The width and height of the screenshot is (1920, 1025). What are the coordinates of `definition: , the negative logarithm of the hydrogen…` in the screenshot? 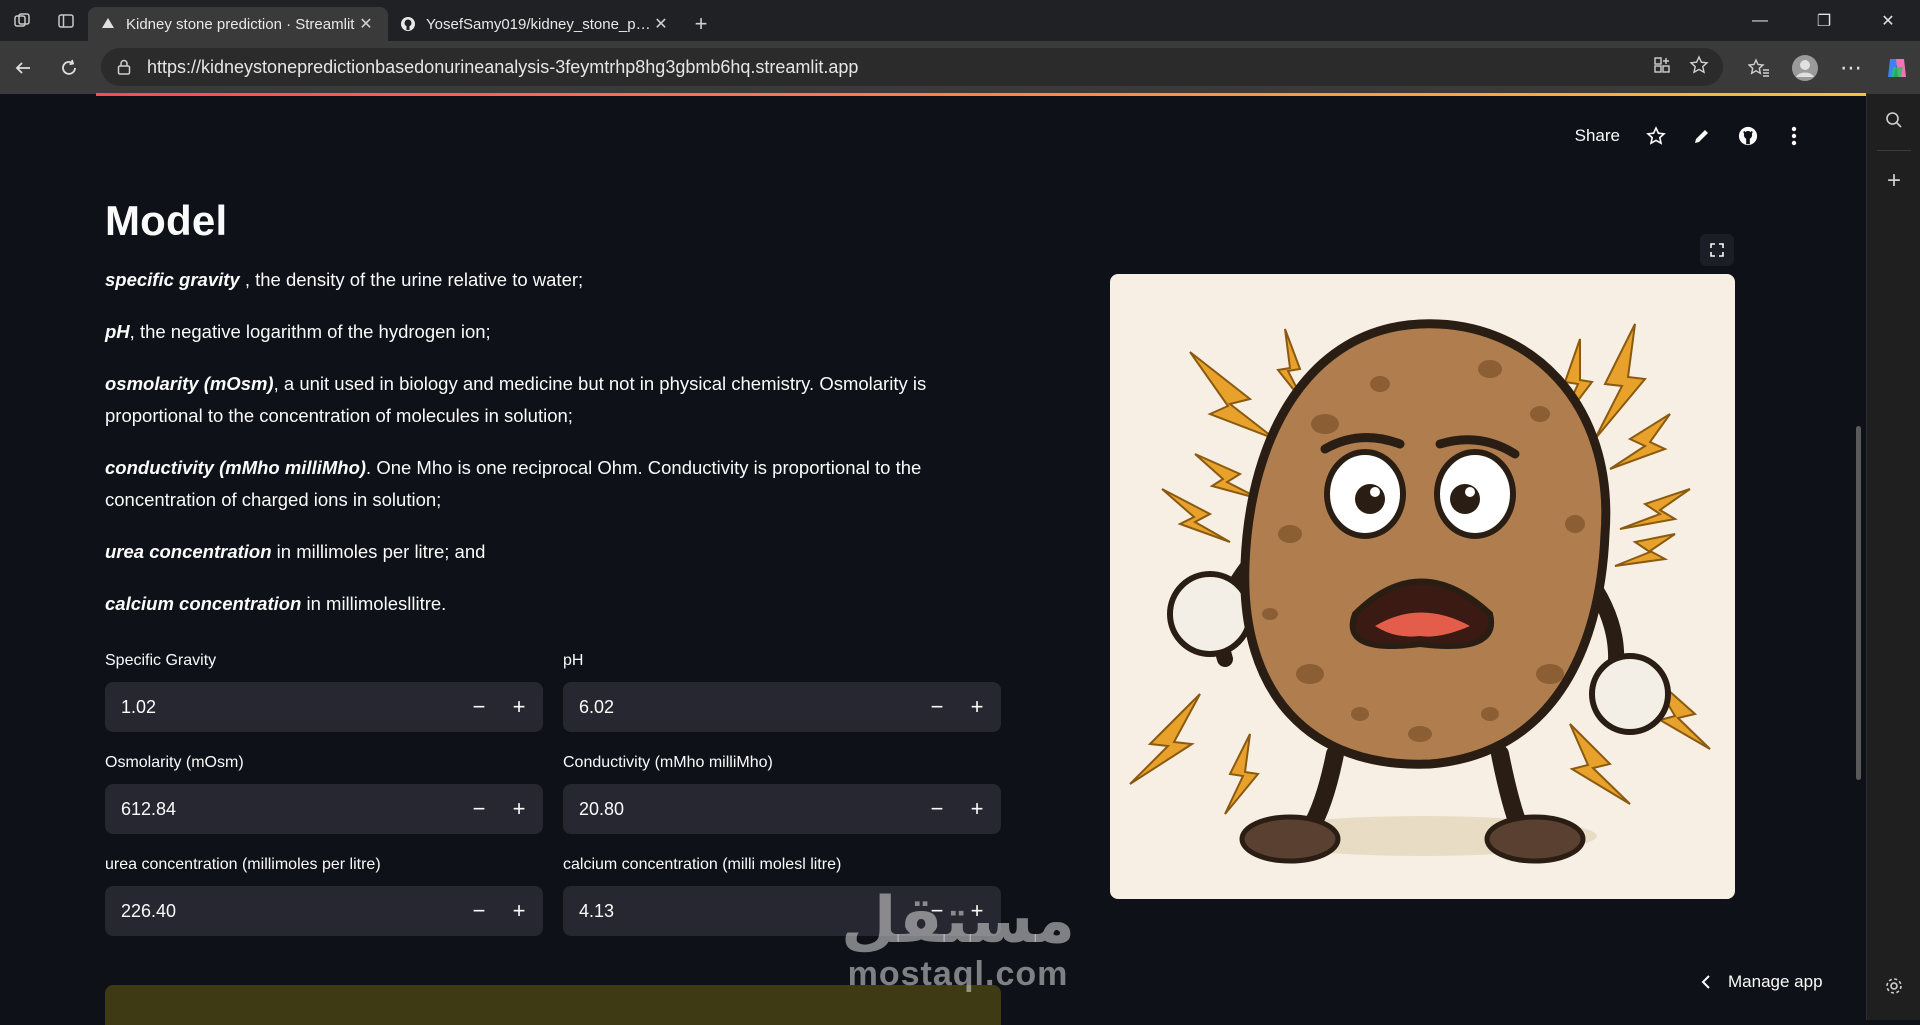 It's located at (310, 332).